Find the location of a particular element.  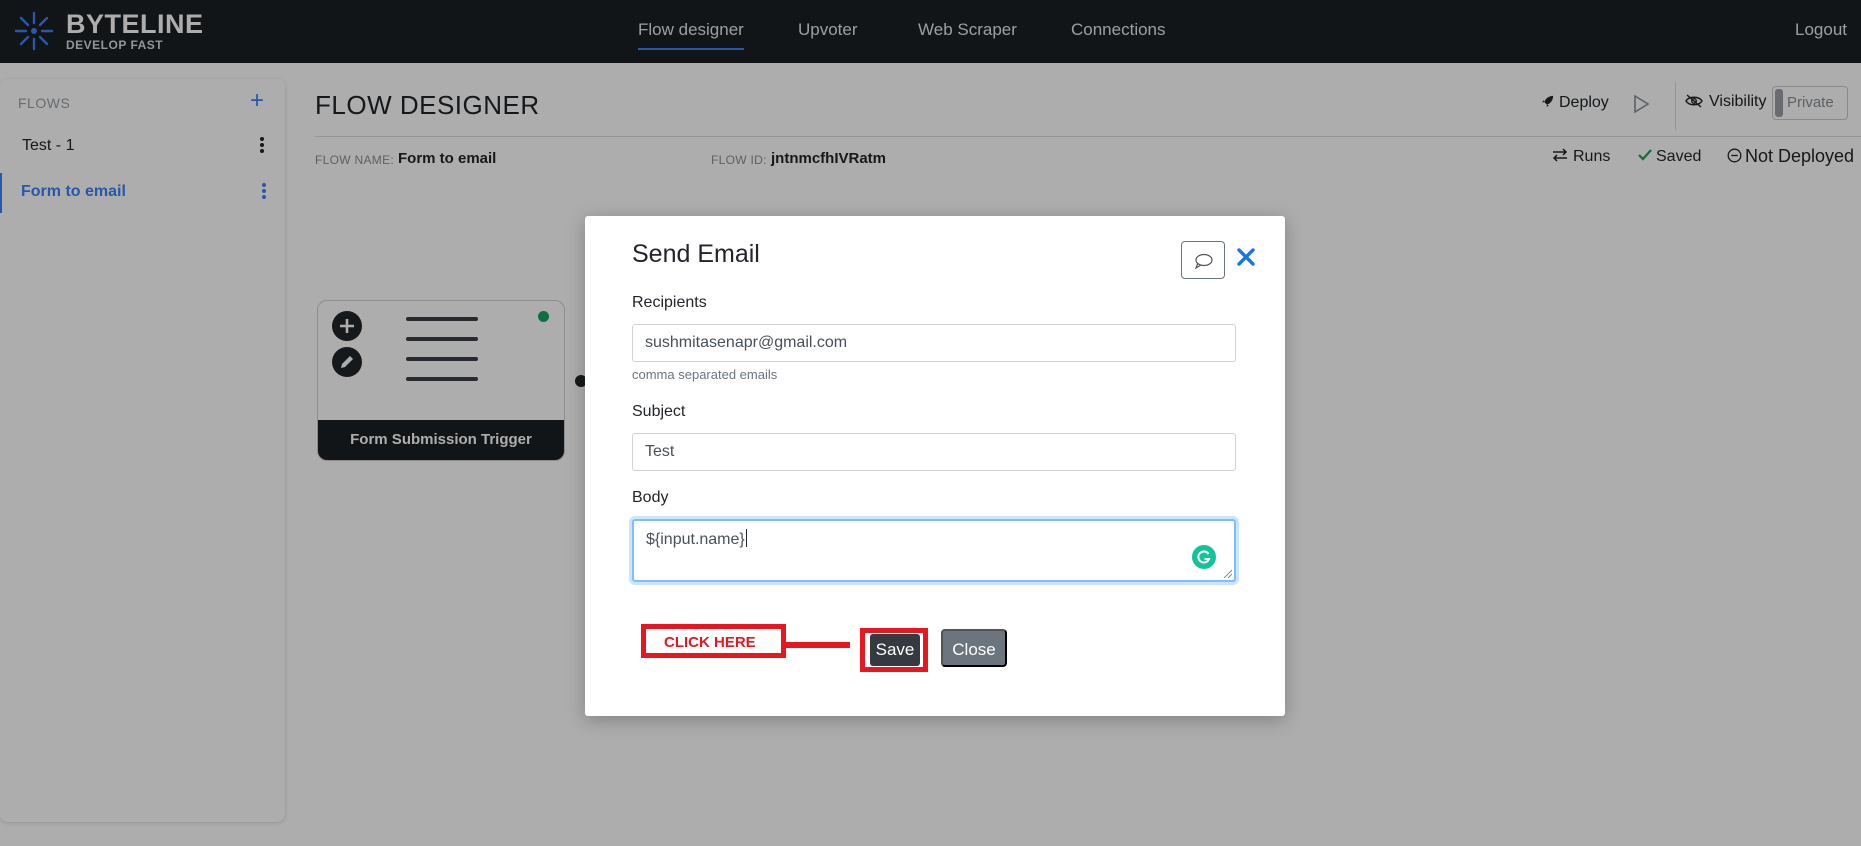

recipients-input: sushmitasenapr@gmail.com is located at coordinates (934, 343).